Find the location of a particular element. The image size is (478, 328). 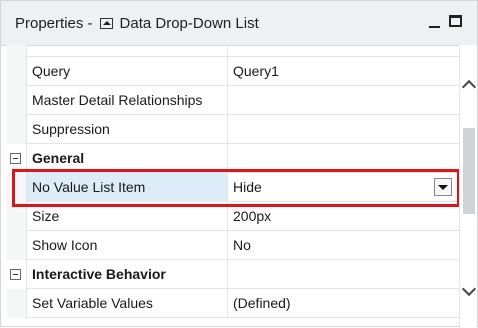

property-row-suppression: Suppression is located at coordinates (233, 129).